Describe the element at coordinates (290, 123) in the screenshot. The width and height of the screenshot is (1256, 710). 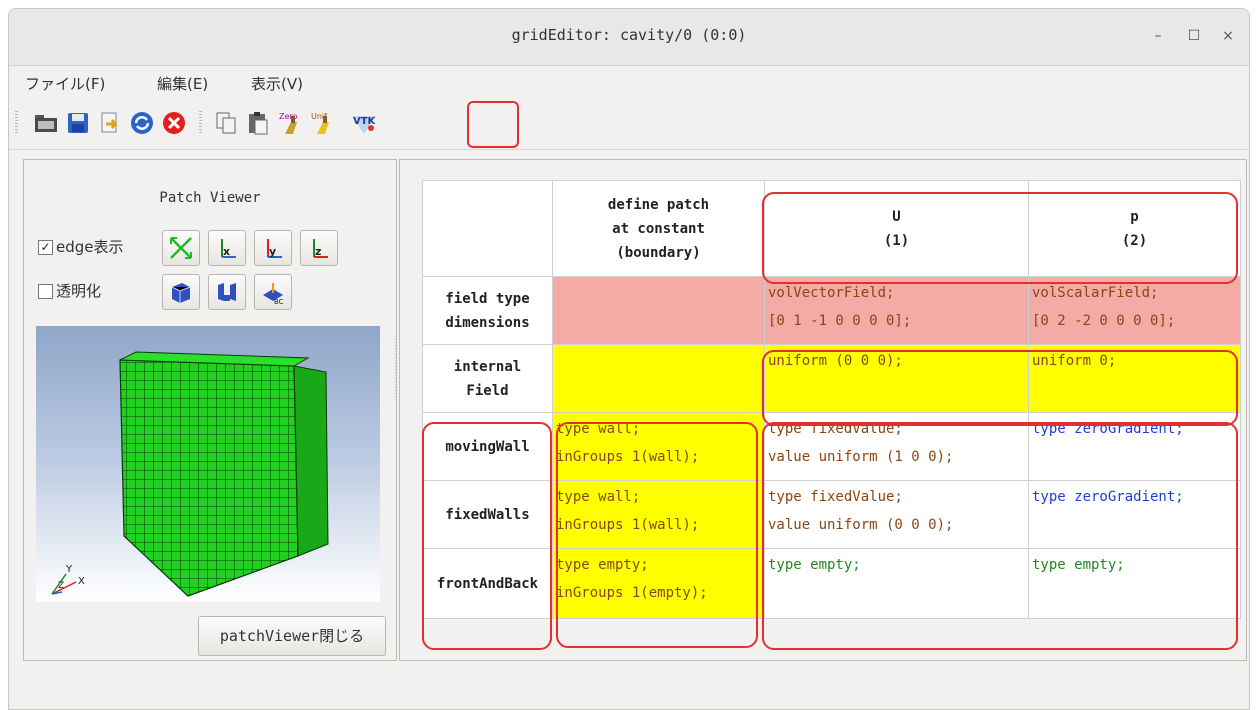
I see `zero-clear-icon: Zero` at that location.